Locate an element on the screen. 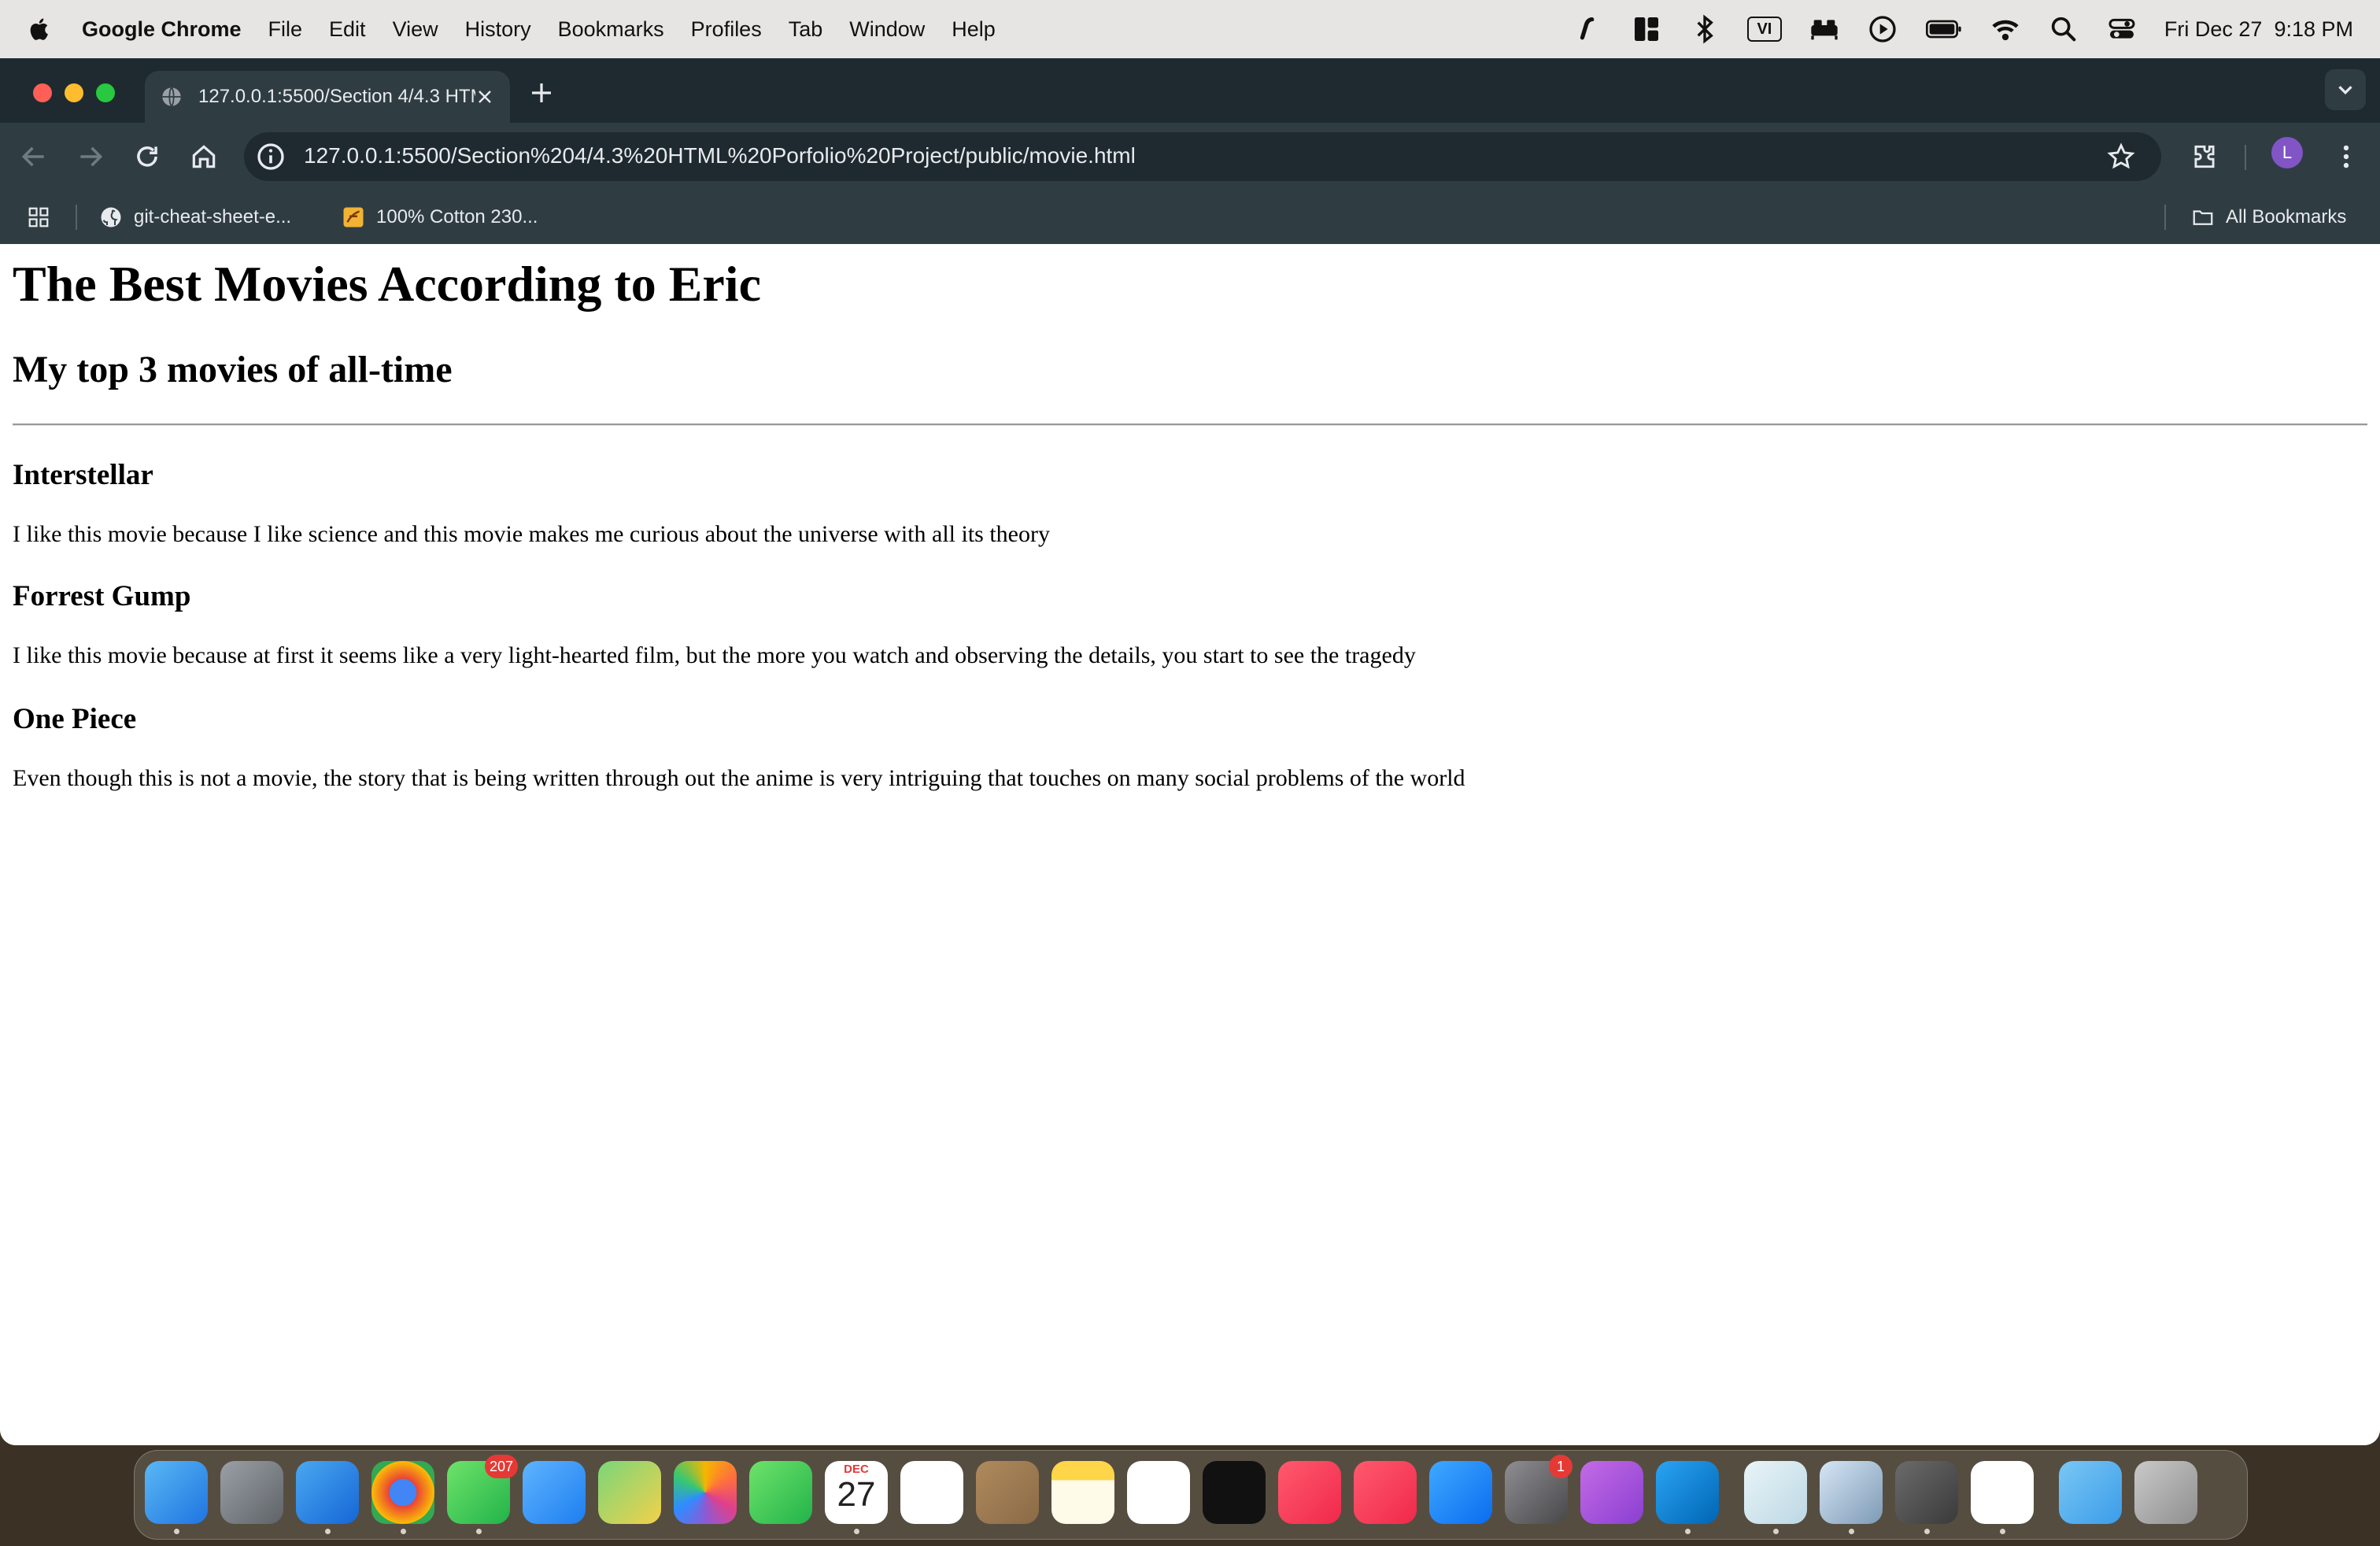 The height and width of the screenshot is (1546, 2380). dock-photos-icon is located at coordinates (705, 1493).